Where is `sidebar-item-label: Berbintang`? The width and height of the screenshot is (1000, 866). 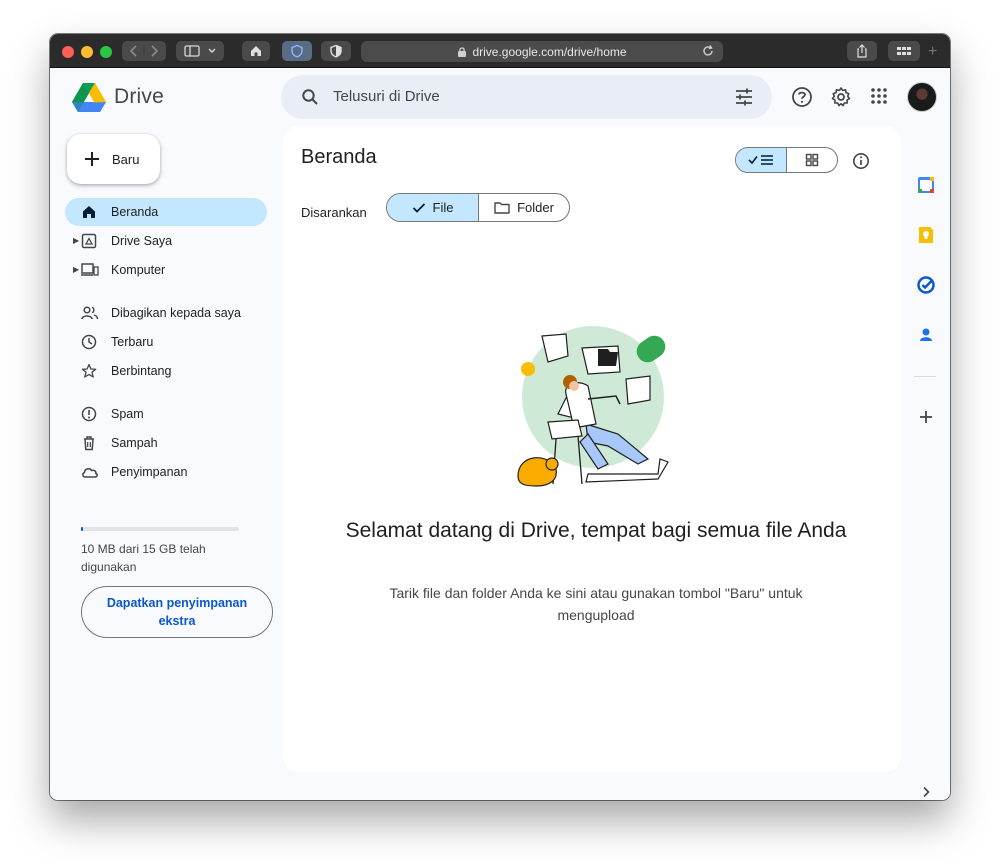 sidebar-item-label: Berbintang is located at coordinates (141, 371).